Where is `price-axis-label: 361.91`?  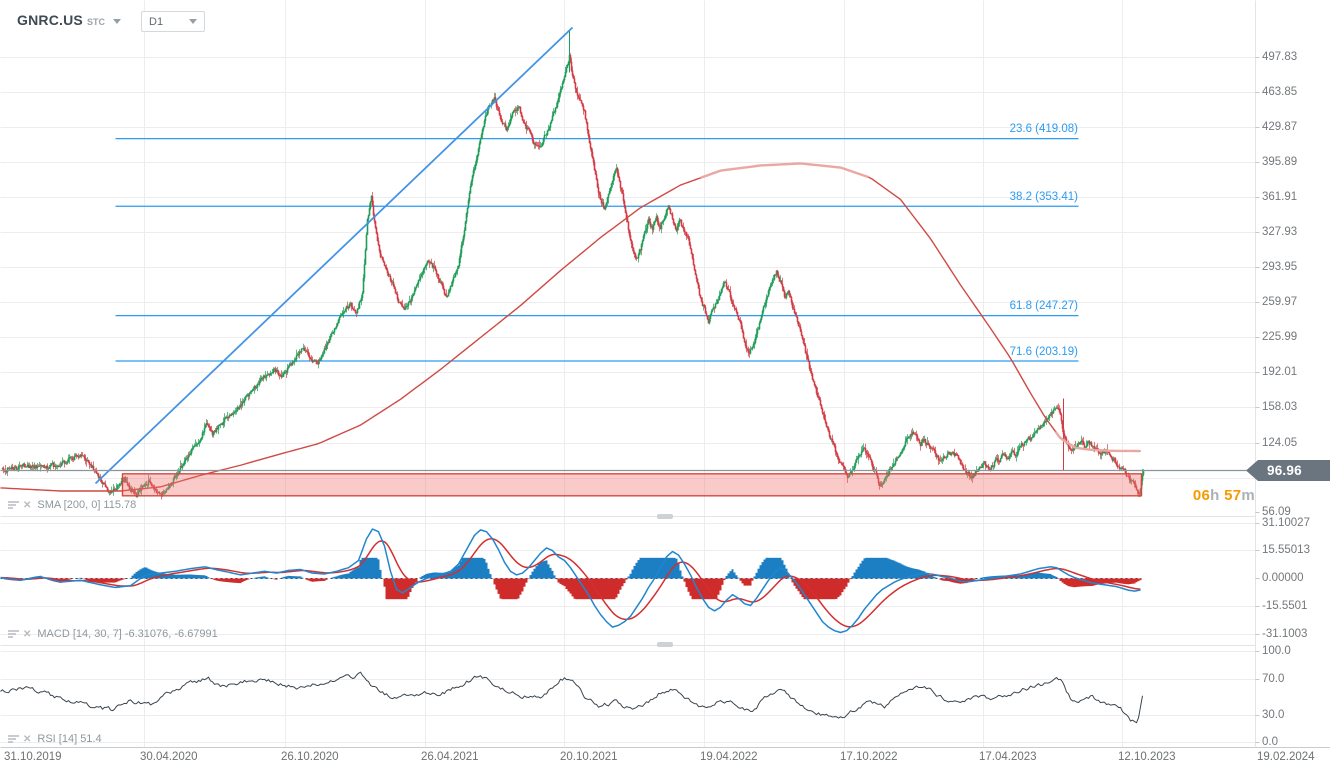
price-axis-label: 361.91 is located at coordinates (1280, 197).